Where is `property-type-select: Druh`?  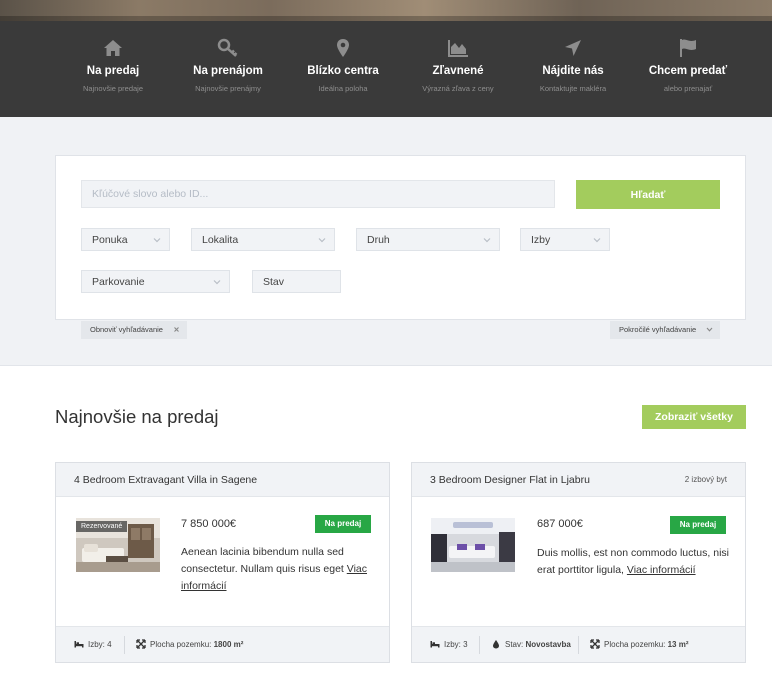
property-type-select: Druh is located at coordinates (428, 239).